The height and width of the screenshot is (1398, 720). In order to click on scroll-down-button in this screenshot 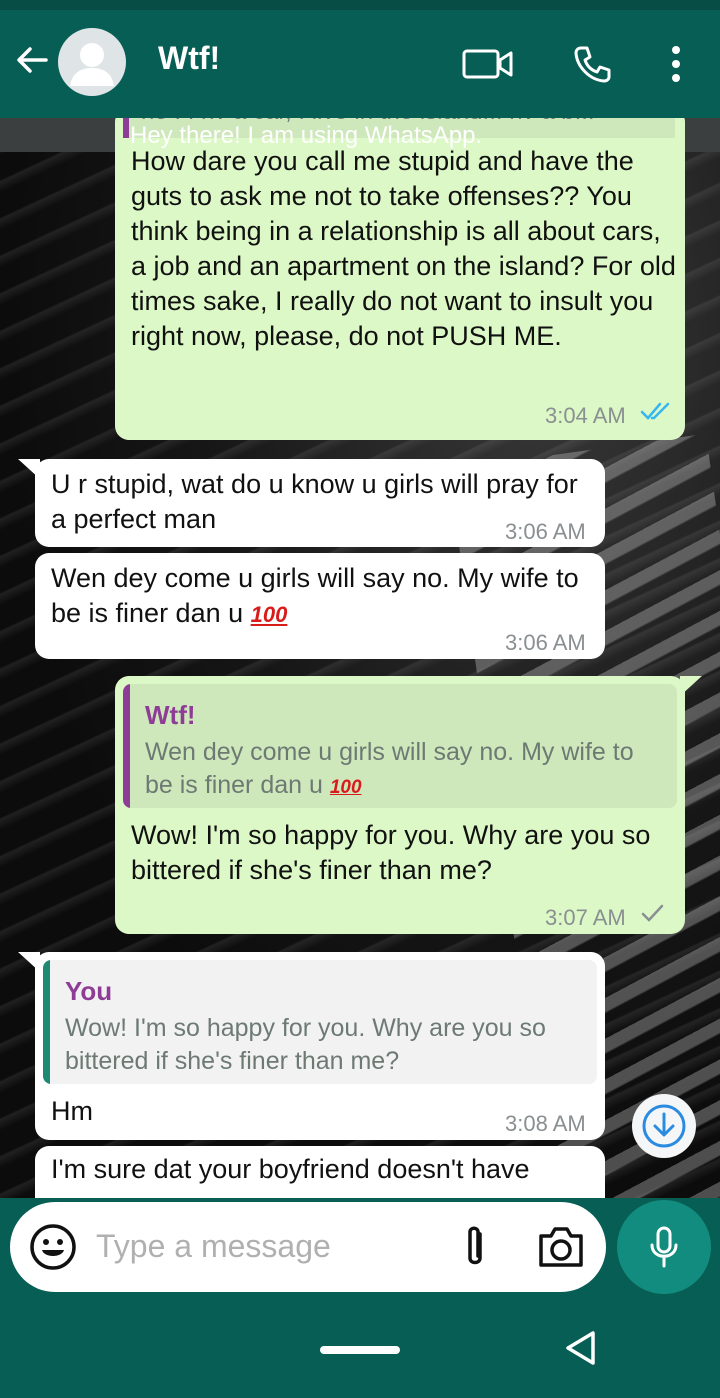, I will do `click(664, 1126)`.